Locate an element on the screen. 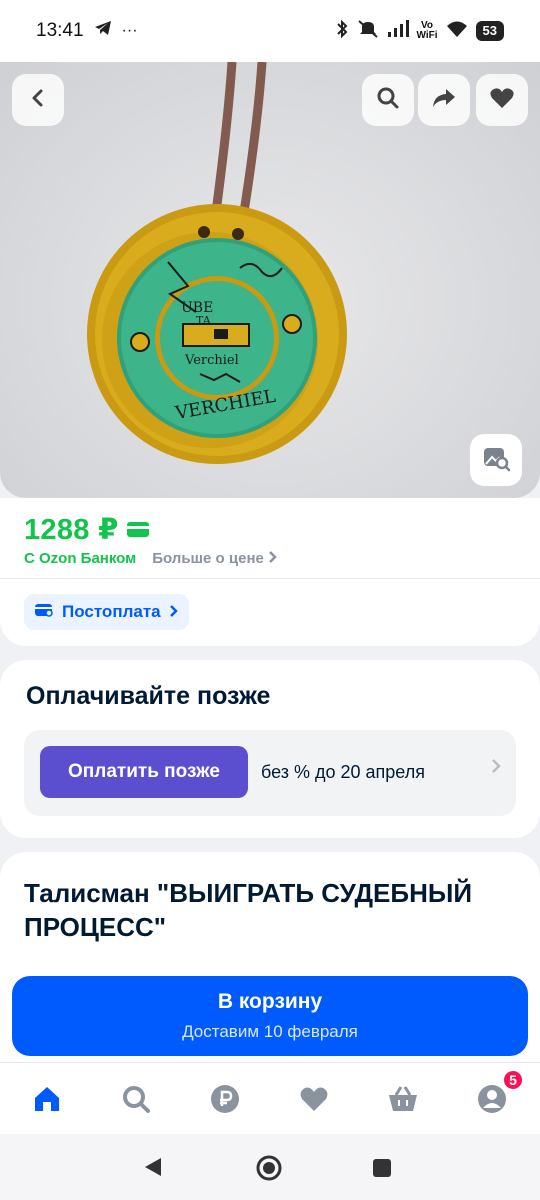 The height and width of the screenshot is (1200, 540). price-row: 1288 ₽ is located at coordinates (86, 529).